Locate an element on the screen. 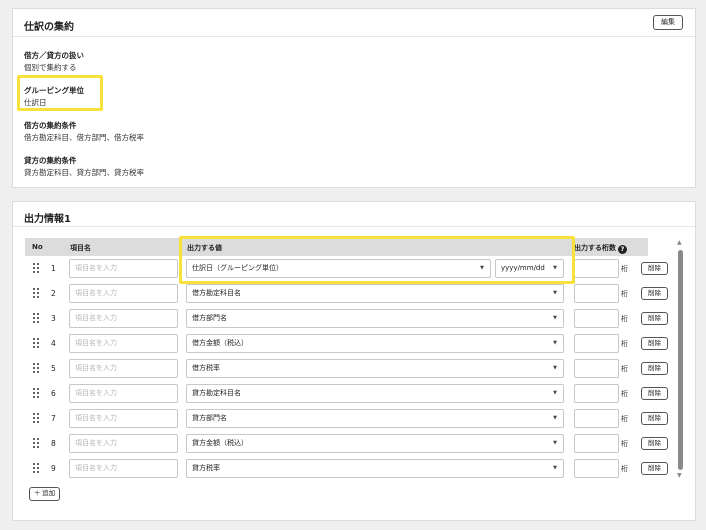 The width and height of the screenshot is (706, 530). row-number: 6 is located at coordinates (53, 393).